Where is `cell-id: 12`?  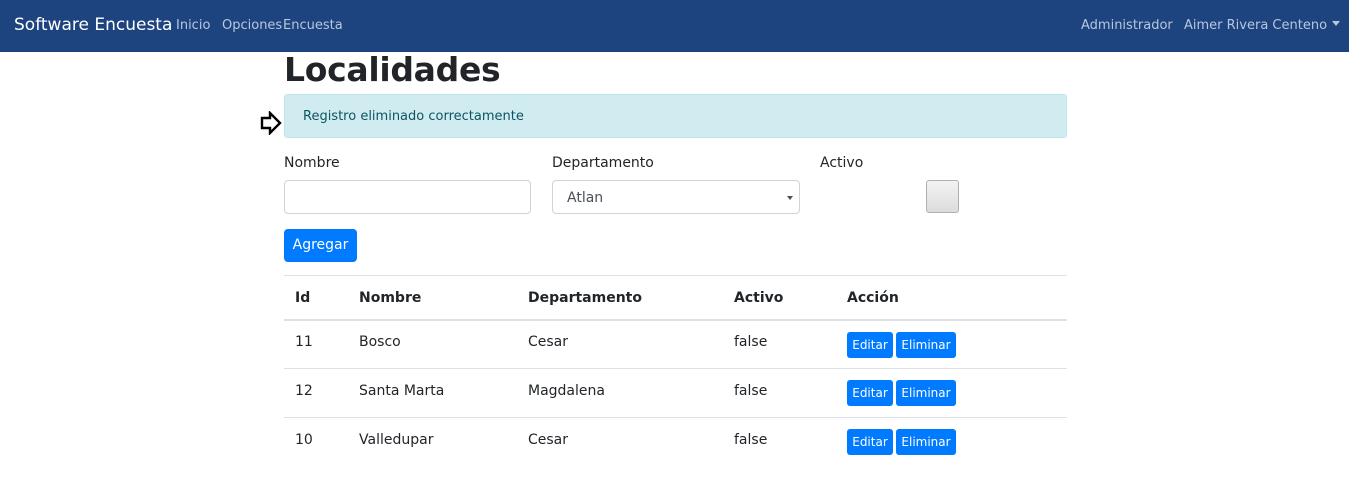 cell-id: 12 is located at coordinates (304, 391).